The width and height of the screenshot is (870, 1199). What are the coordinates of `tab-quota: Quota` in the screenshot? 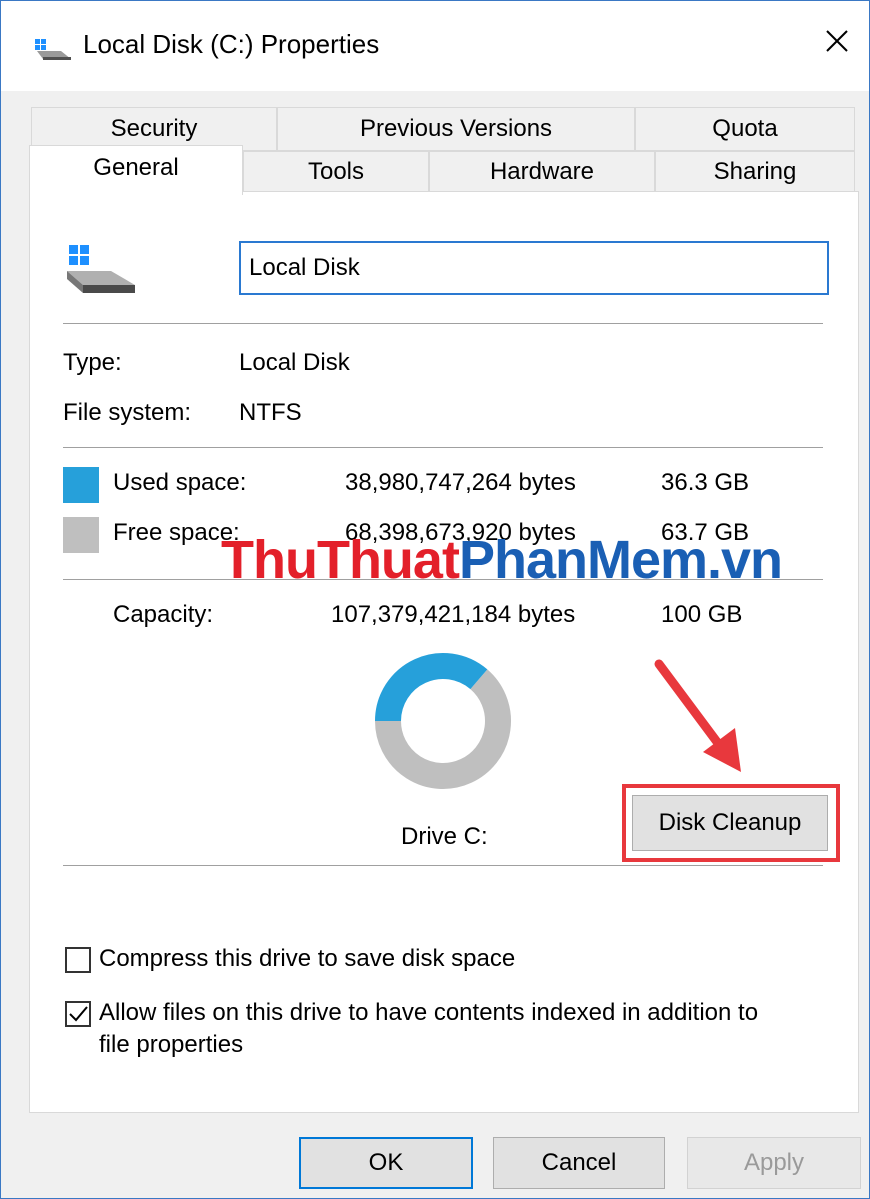 It's located at (745, 129).